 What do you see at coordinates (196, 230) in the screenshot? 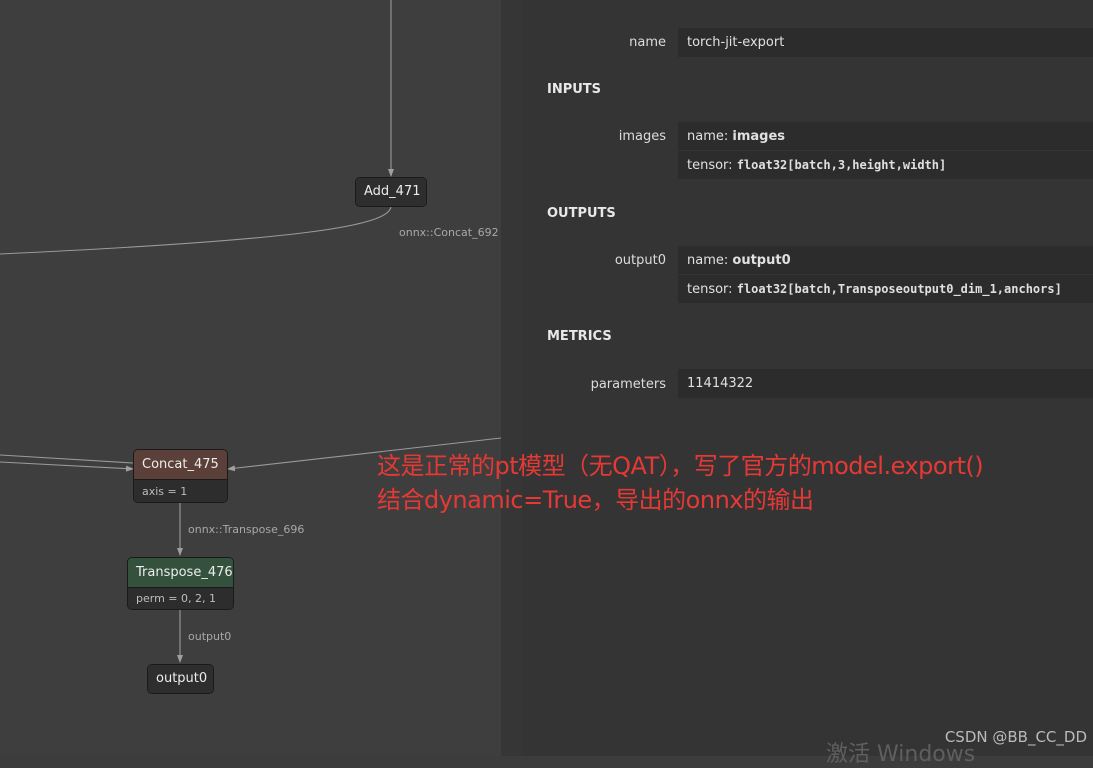
I see `edge-add-to-left` at bounding box center [196, 230].